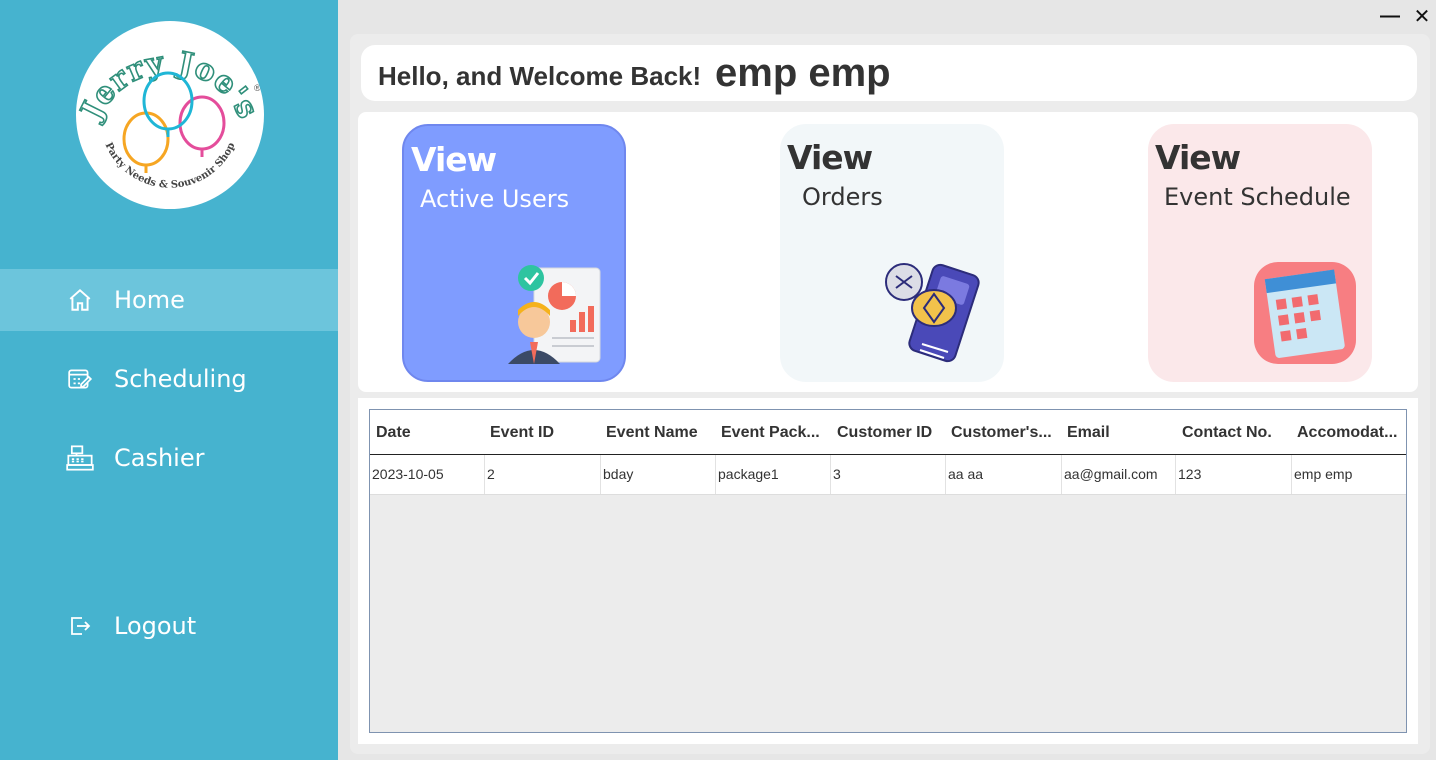  Describe the element at coordinates (772, 474) in the screenshot. I see `cell-event-package: package1` at that location.